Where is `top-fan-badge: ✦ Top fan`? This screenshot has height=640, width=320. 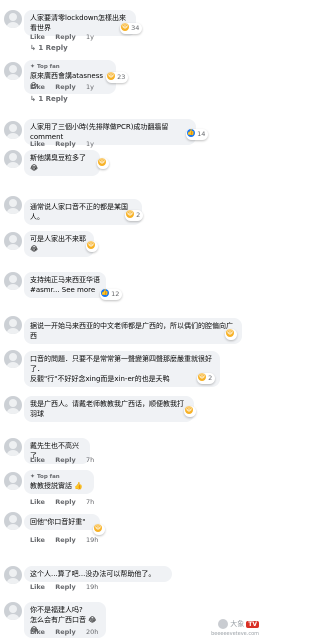
top-fan-badge: ✦ Top fan is located at coordinates (45, 66).